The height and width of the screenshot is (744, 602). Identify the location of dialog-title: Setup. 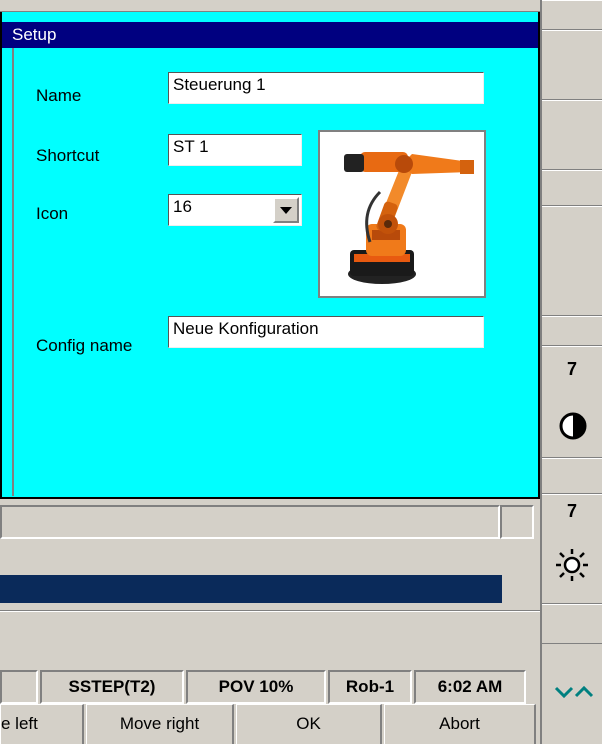
(34, 34).